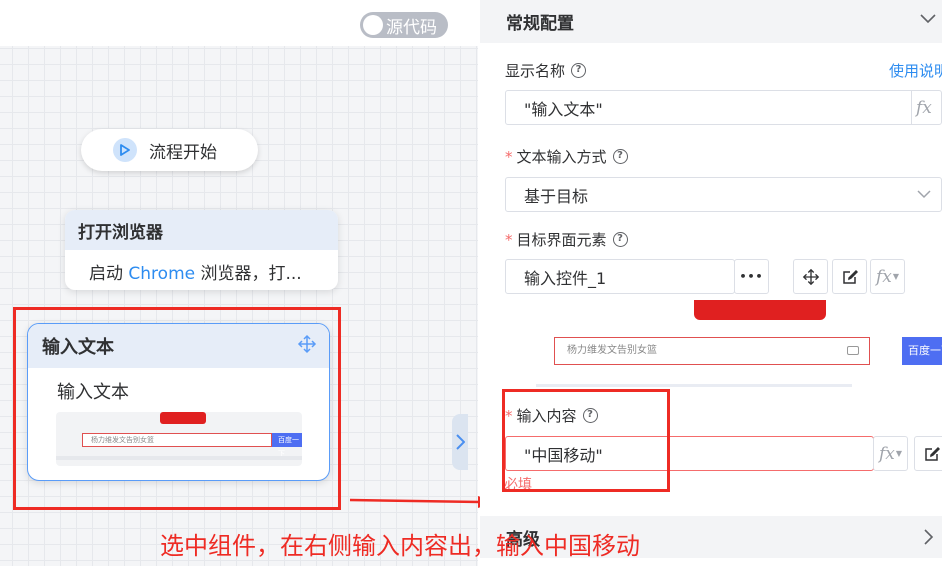 The width and height of the screenshot is (942, 566). Describe the element at coordinates (556, 196) in the screenshot. I see `text-input-mode-value: 基于目标` at that location.